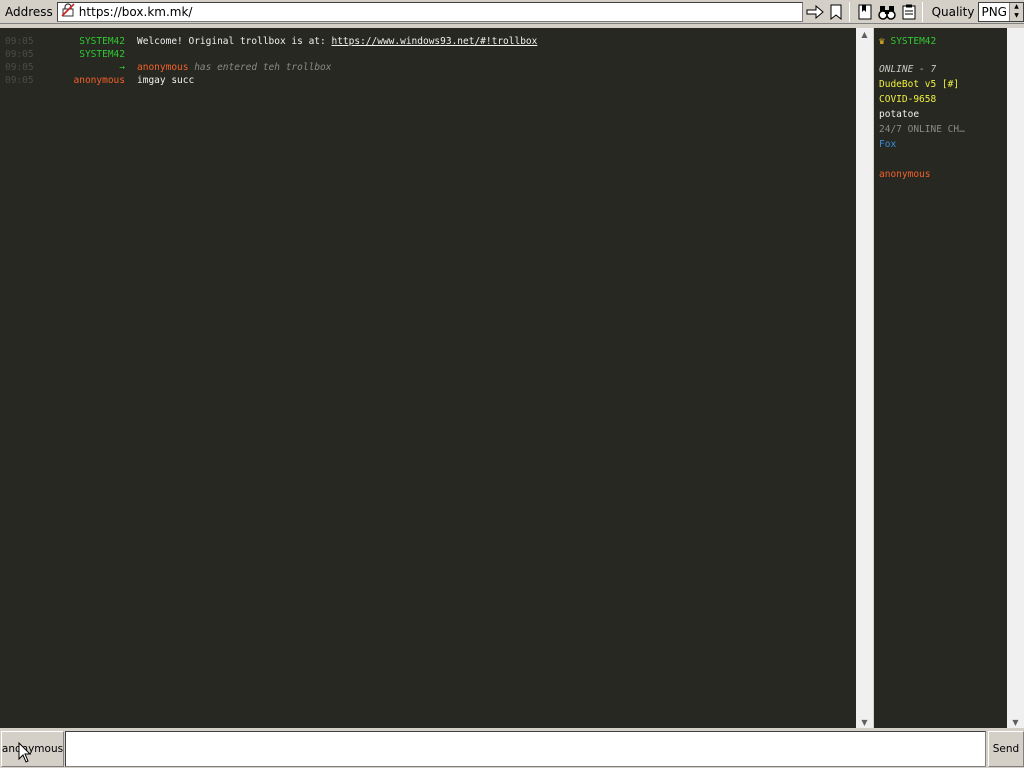 The width and height of the screenshot is (1024, 768). I want to click on quality-select: PNG ▲ ▼, so click(1001, 11).